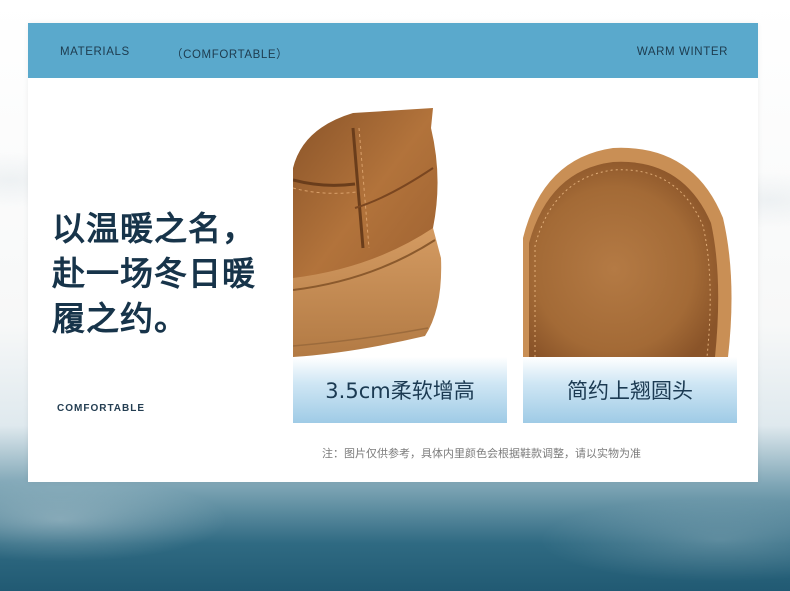  I want to click on comfortable-side-label: COMFORTABLE, so click(101, 408).